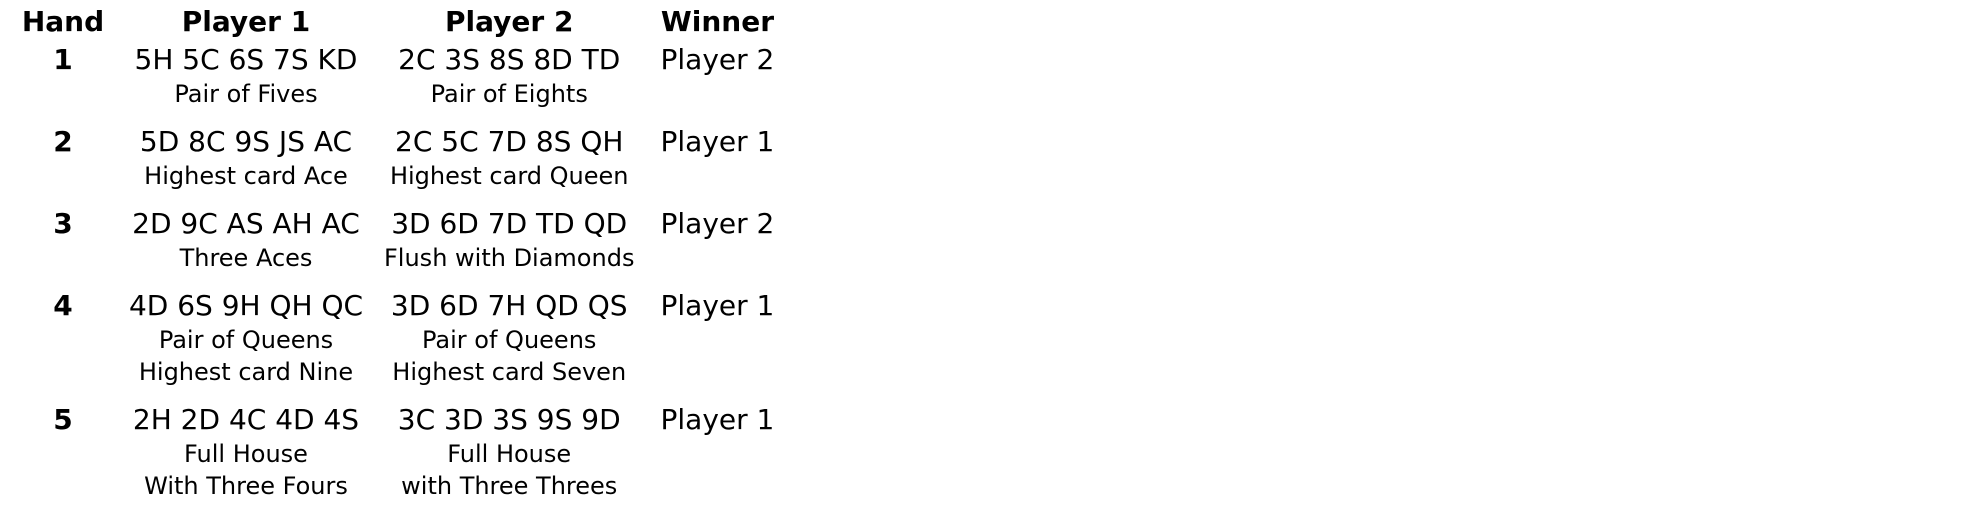  I want to click on player-2-cards: 3C 3D 3S 9S 9D, so click(509, 419).